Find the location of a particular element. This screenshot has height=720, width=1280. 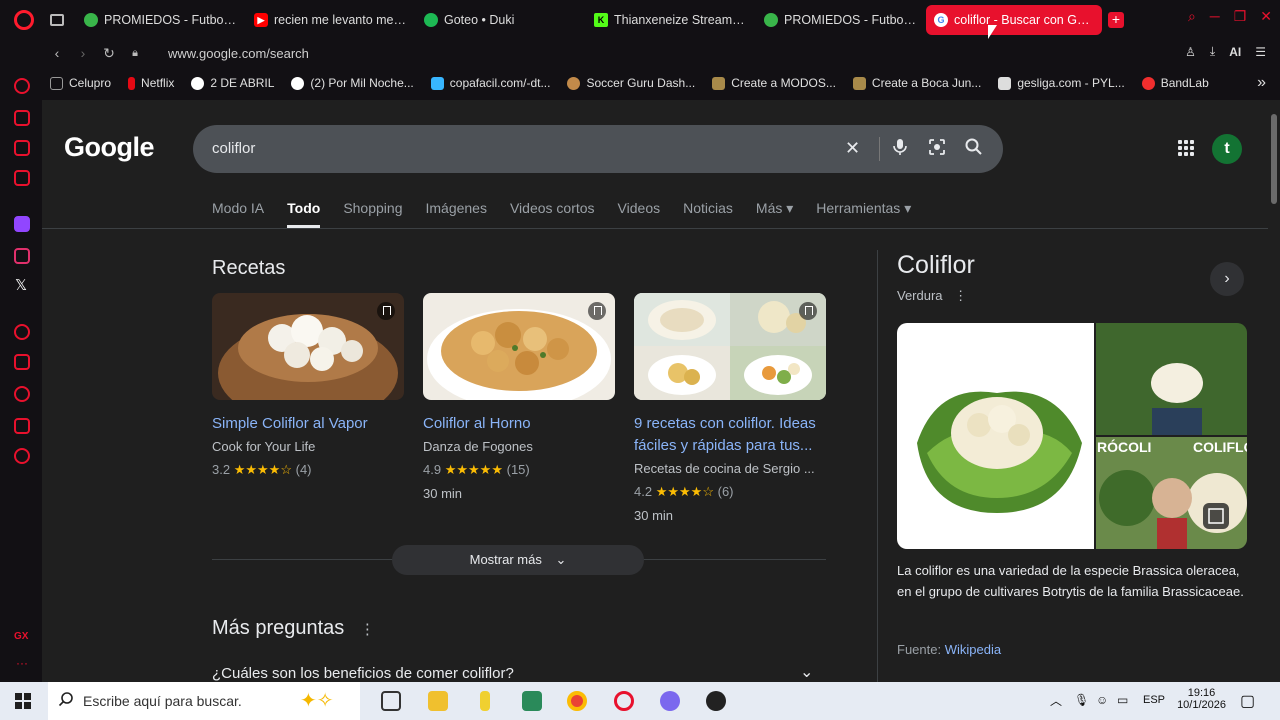

clear-search-icon: ✕ is located at coordinates (852, 148).